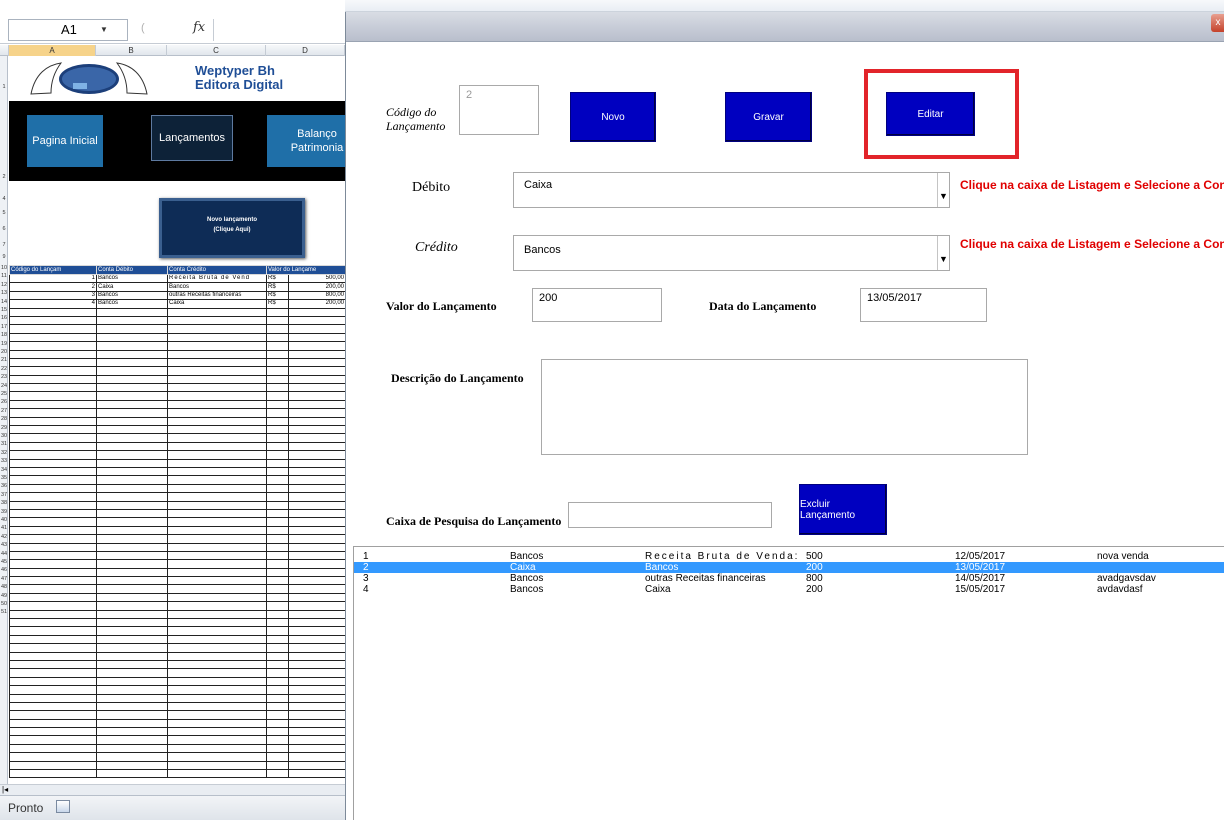 This screenshot has height=820, width=1224. I want to click on horizontal-scrollbar: |◂, so click(172, 789).